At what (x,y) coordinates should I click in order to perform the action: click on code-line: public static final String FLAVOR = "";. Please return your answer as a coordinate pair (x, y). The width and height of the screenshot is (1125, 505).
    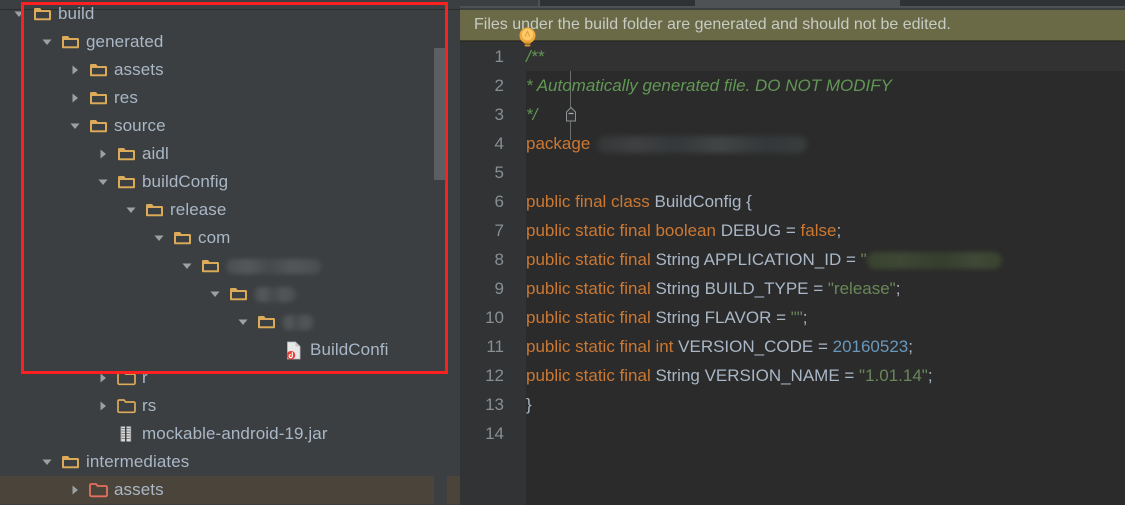
    Looking at the image, I should click on (667, 317).